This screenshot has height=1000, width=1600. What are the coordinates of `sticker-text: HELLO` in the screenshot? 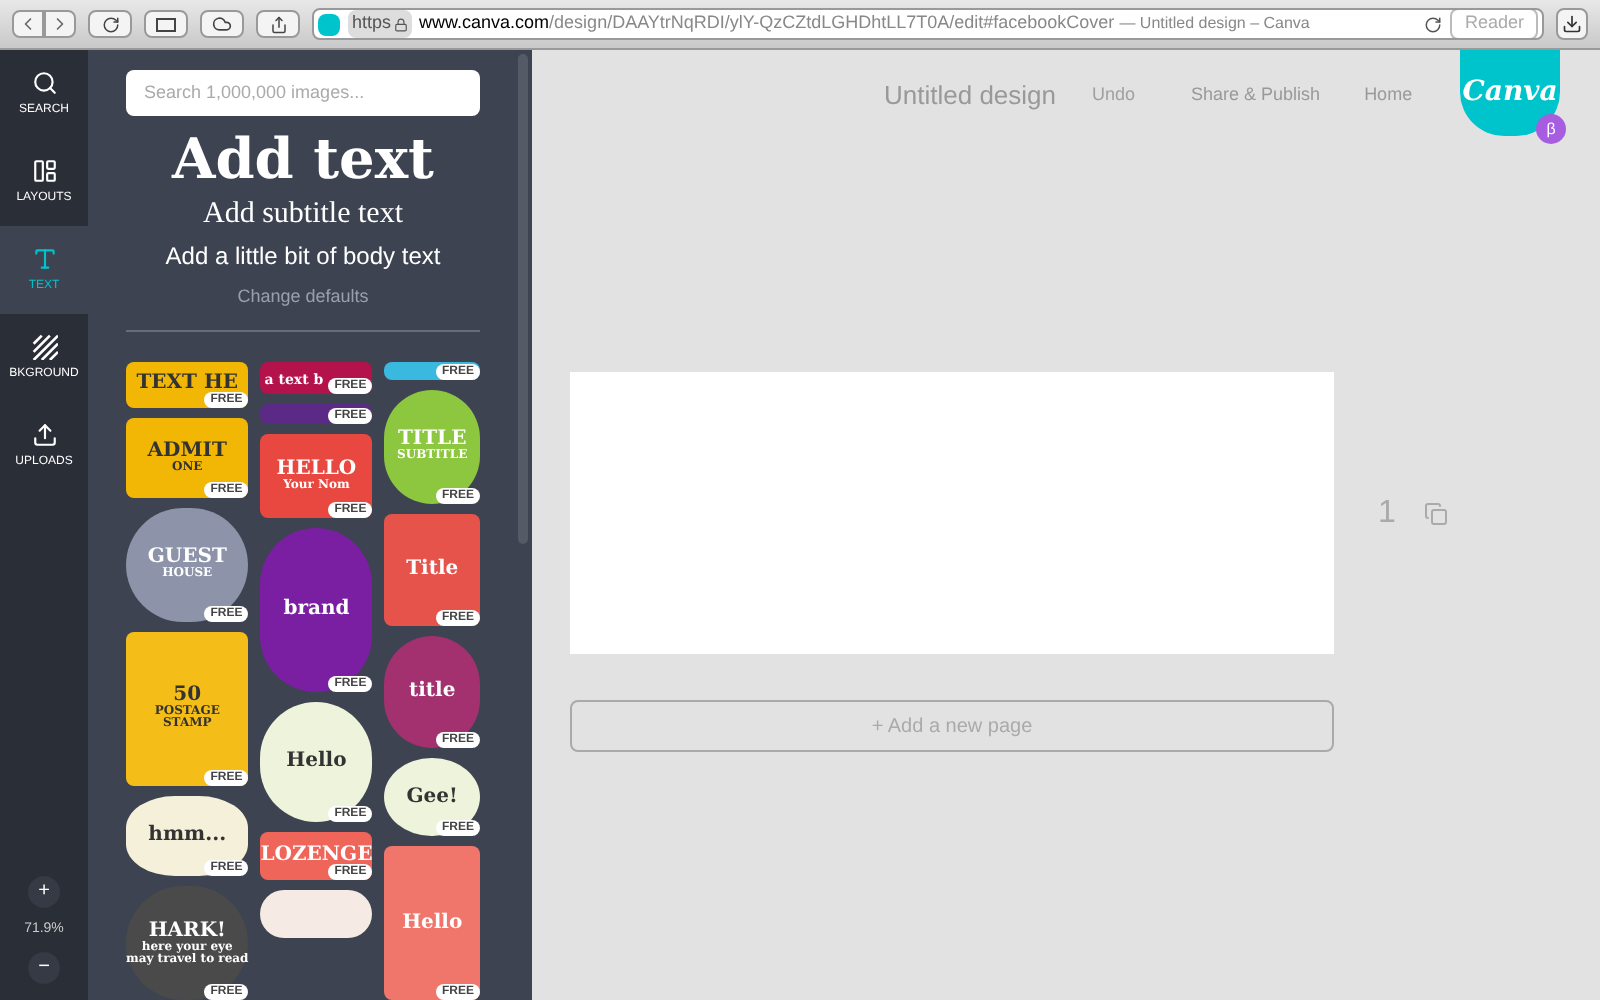 It's located at (316, 470).